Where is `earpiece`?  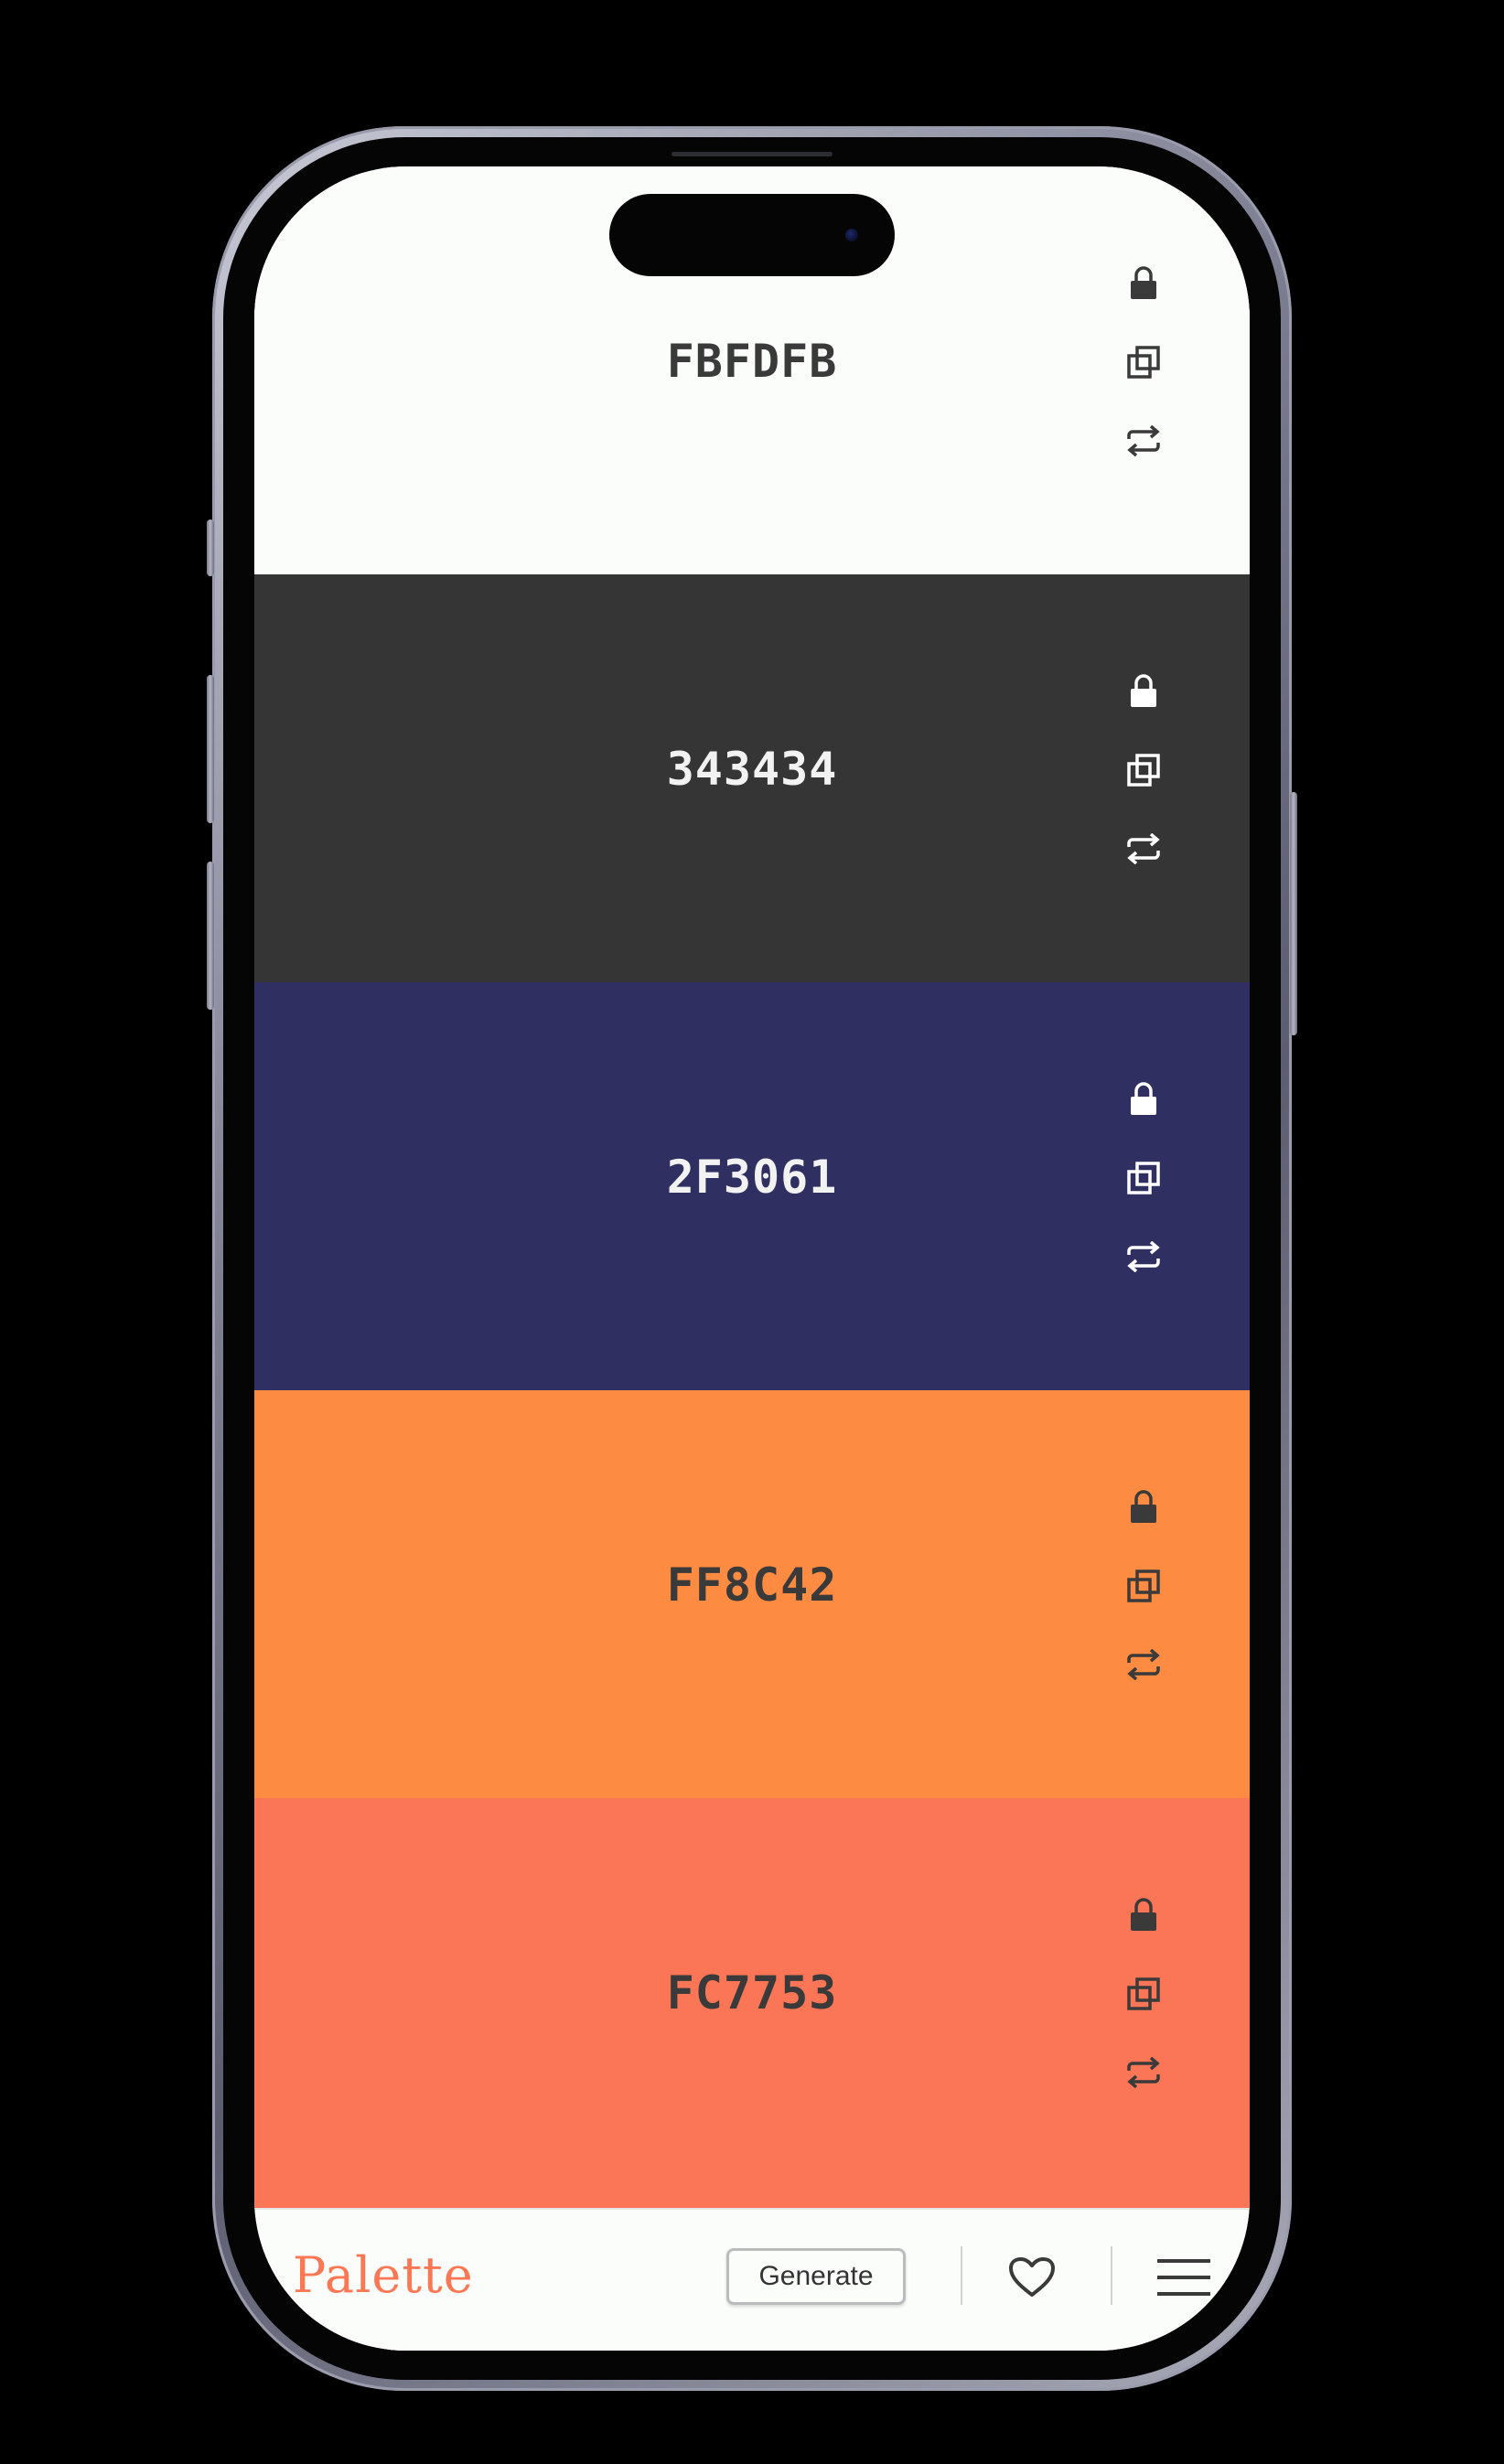
earpiece is located at coordinates (752, 154).